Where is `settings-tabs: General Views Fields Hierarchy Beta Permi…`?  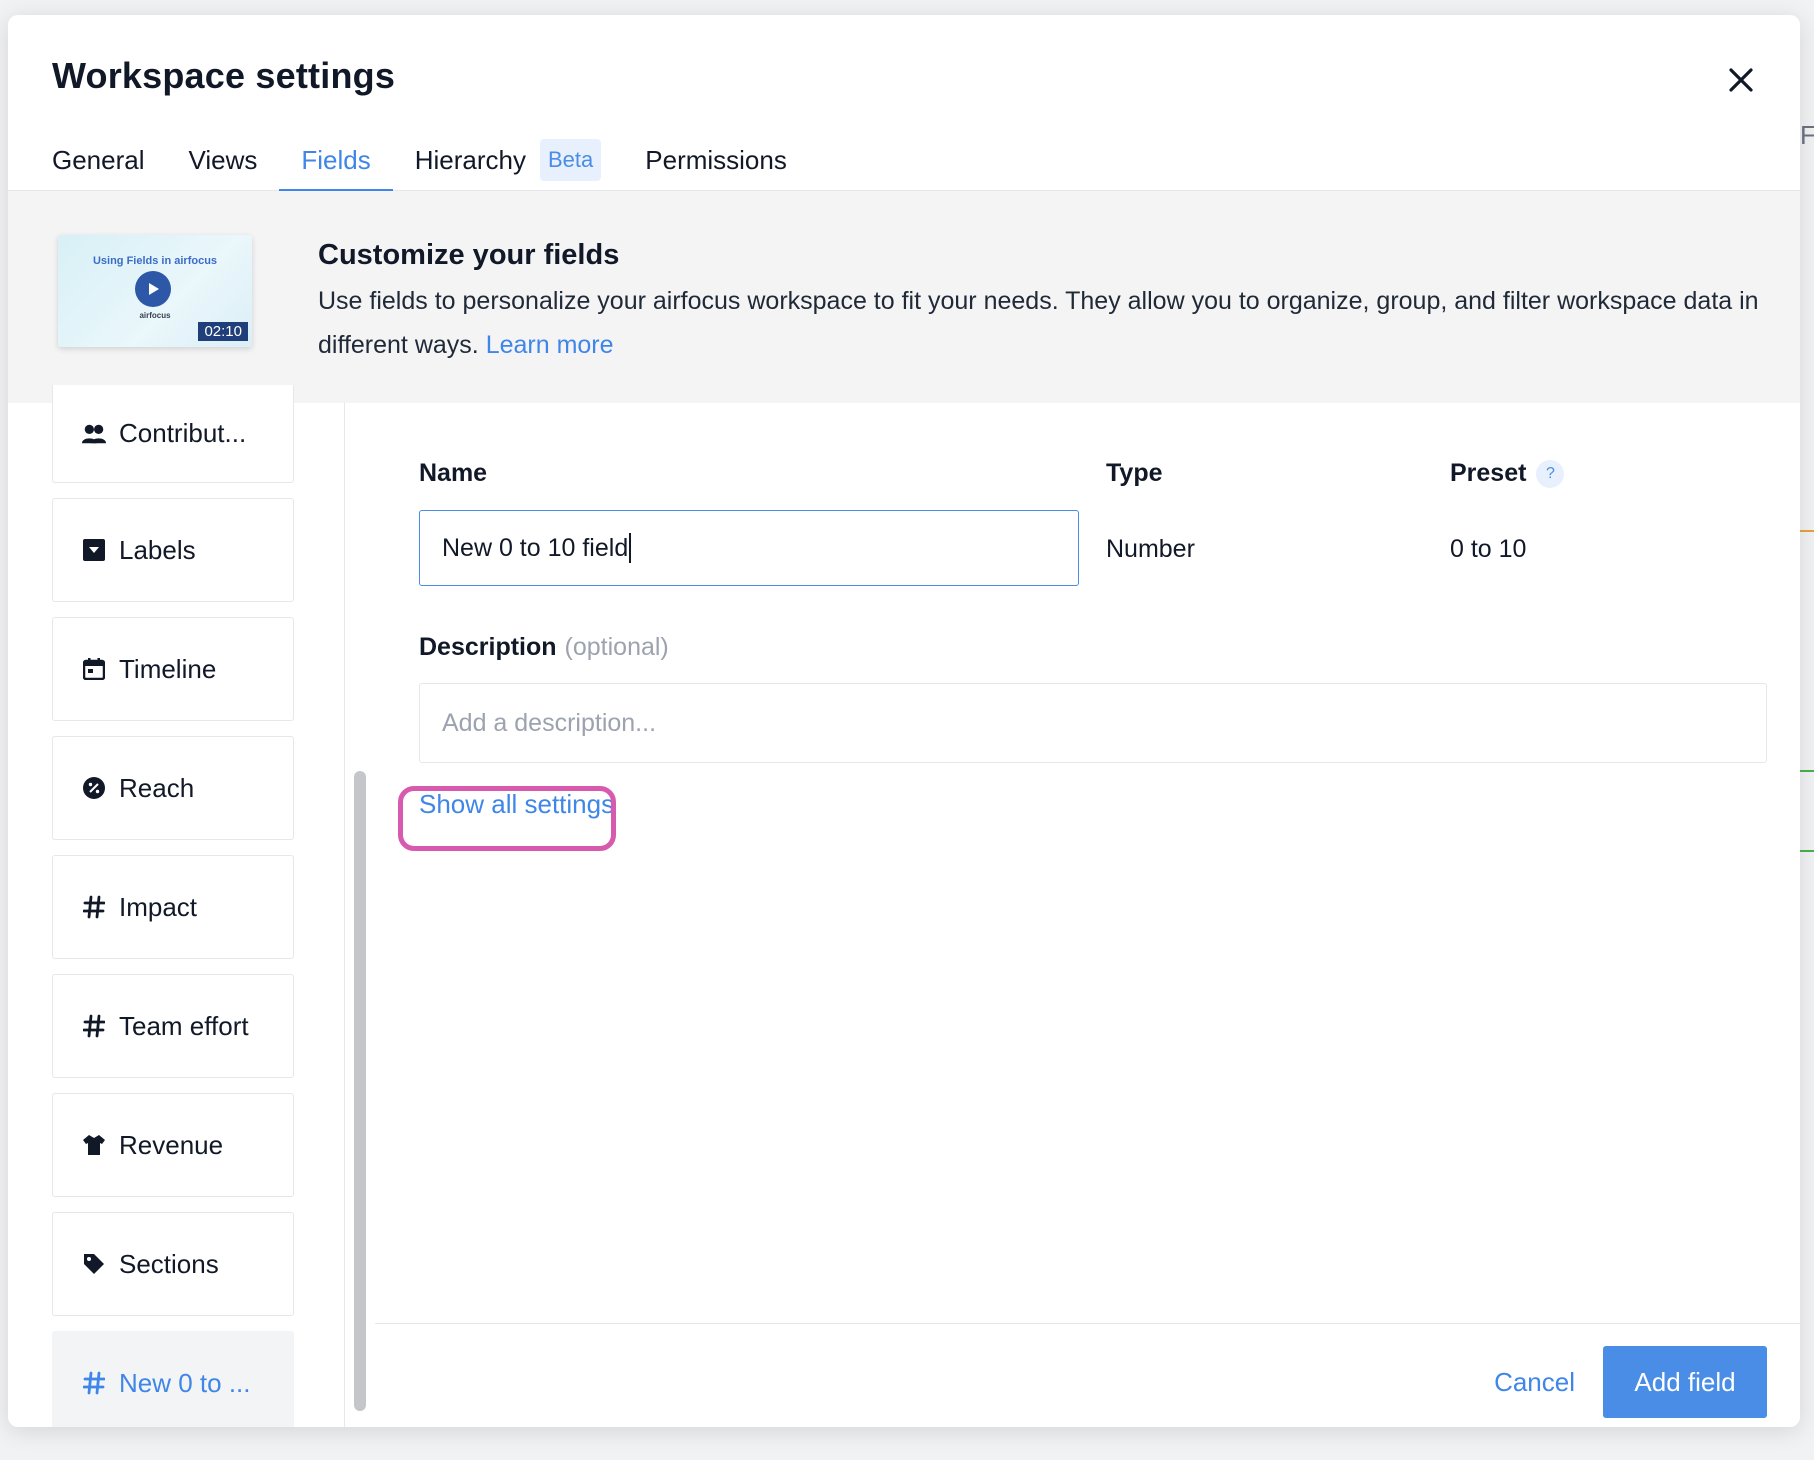
settings-tabs: General Views Fields Hierarchy Beta Permi… is located at coordinates (430, 158).